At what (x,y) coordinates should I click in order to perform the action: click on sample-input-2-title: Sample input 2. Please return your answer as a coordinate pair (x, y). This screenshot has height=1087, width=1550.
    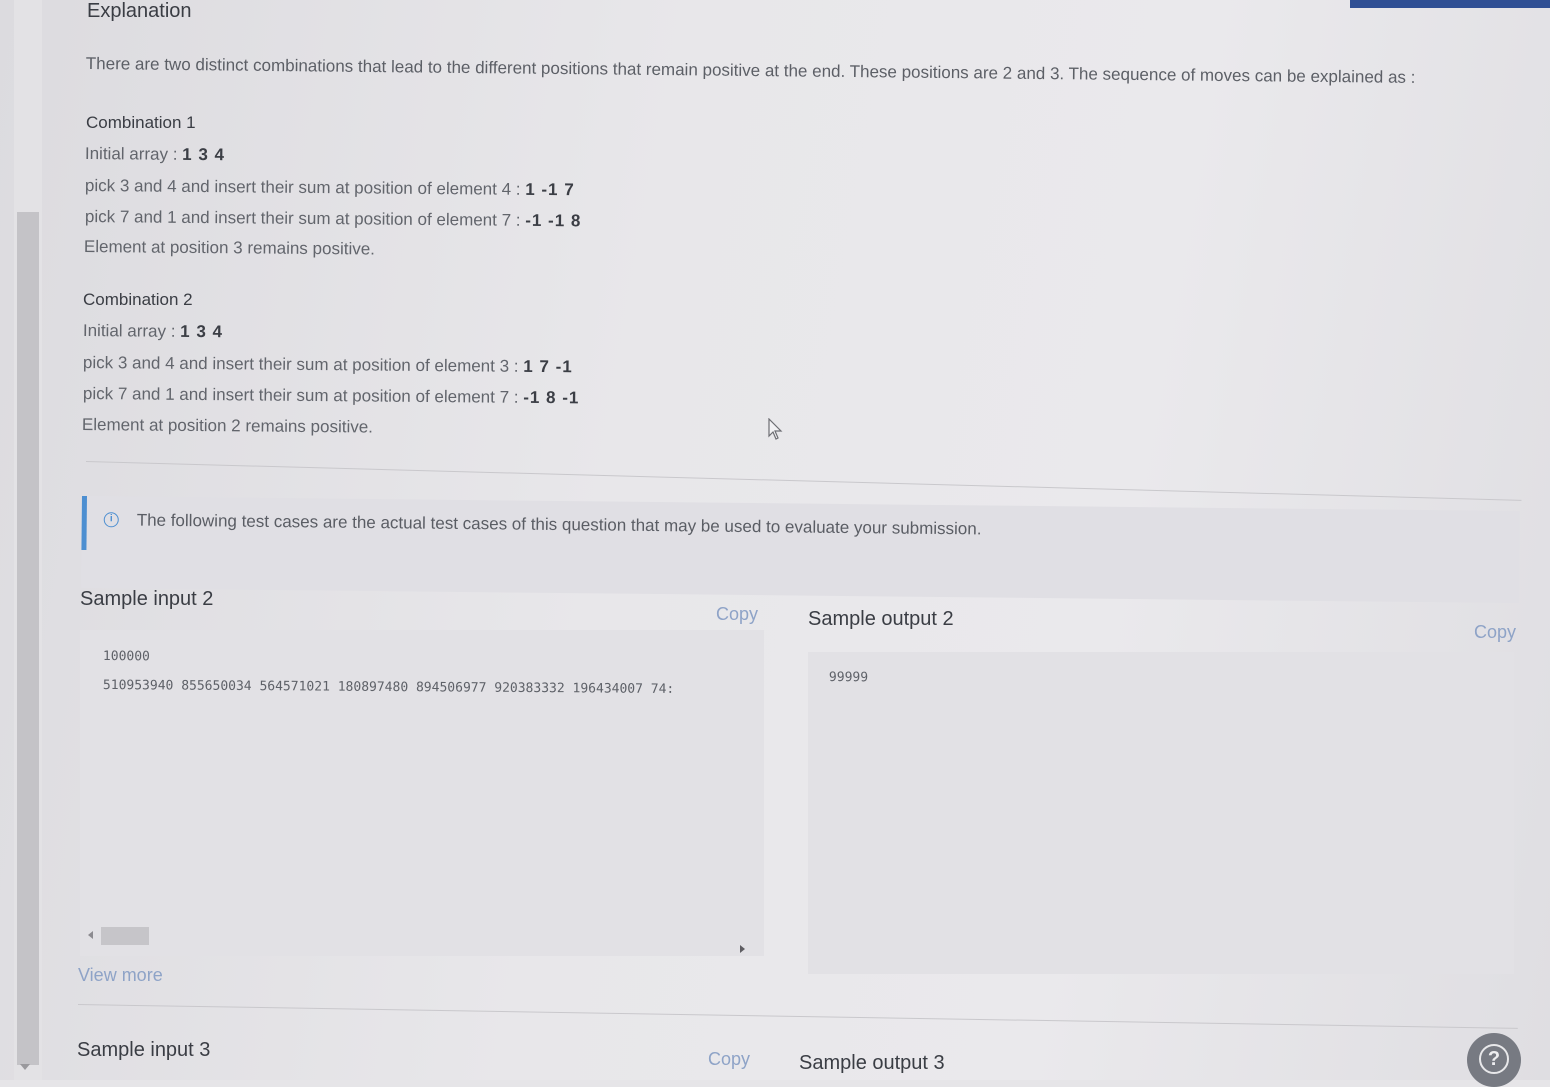
    Looking at the image, I should click on (147, 599).